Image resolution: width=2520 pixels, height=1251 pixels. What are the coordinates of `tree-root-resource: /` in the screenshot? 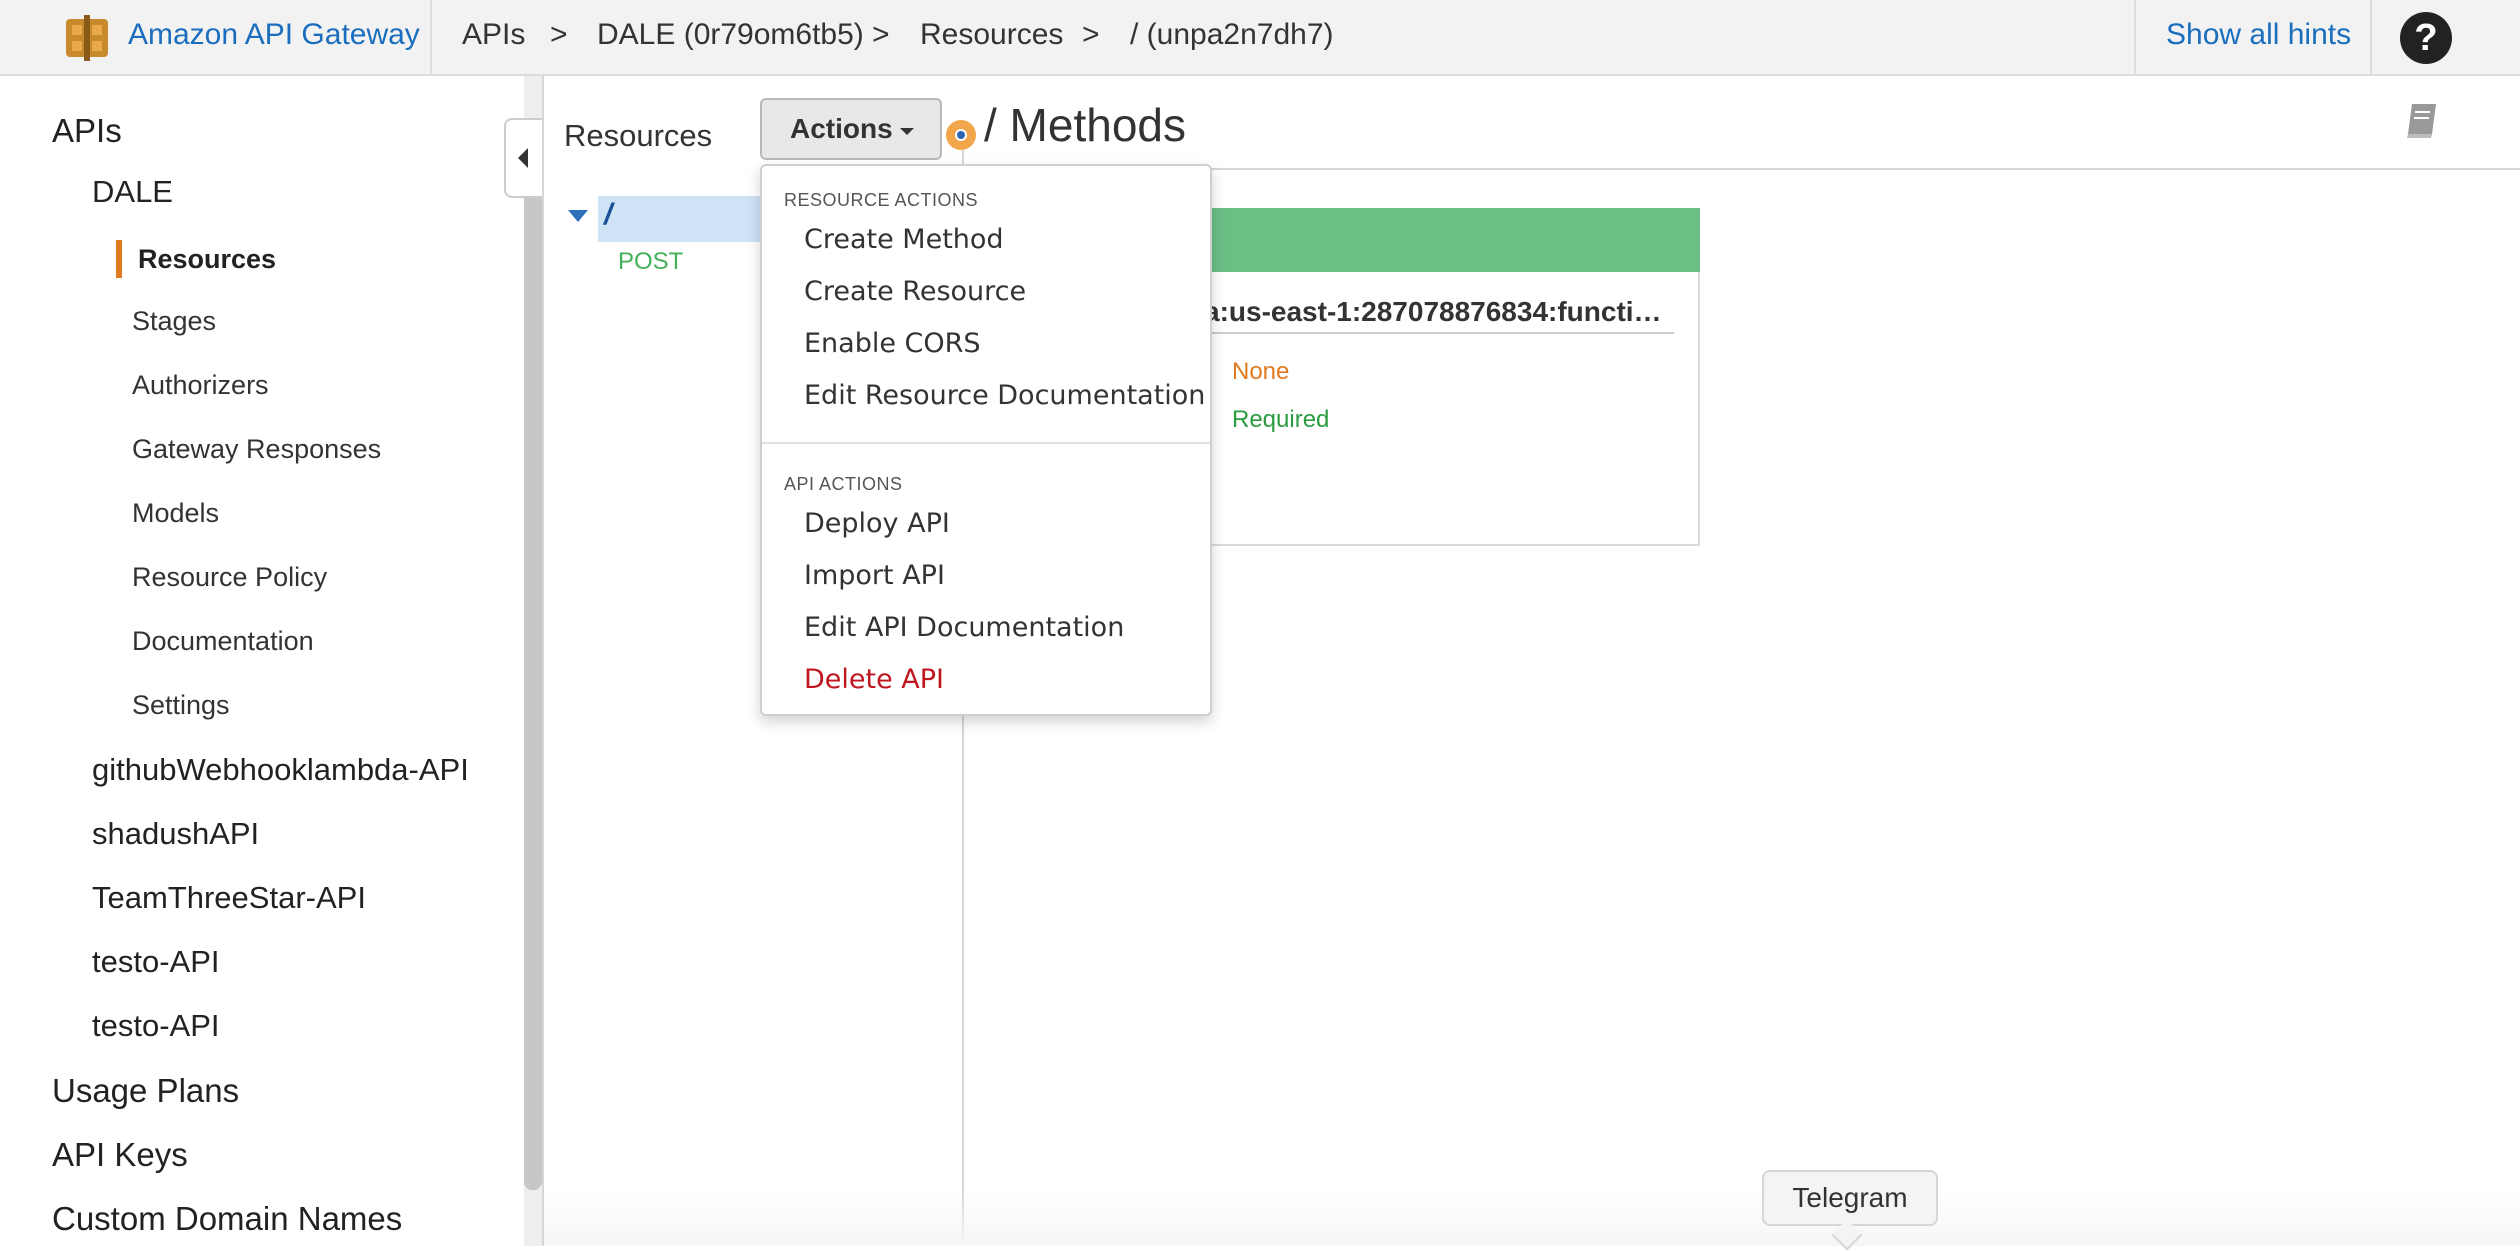 It's located at (608, 215).